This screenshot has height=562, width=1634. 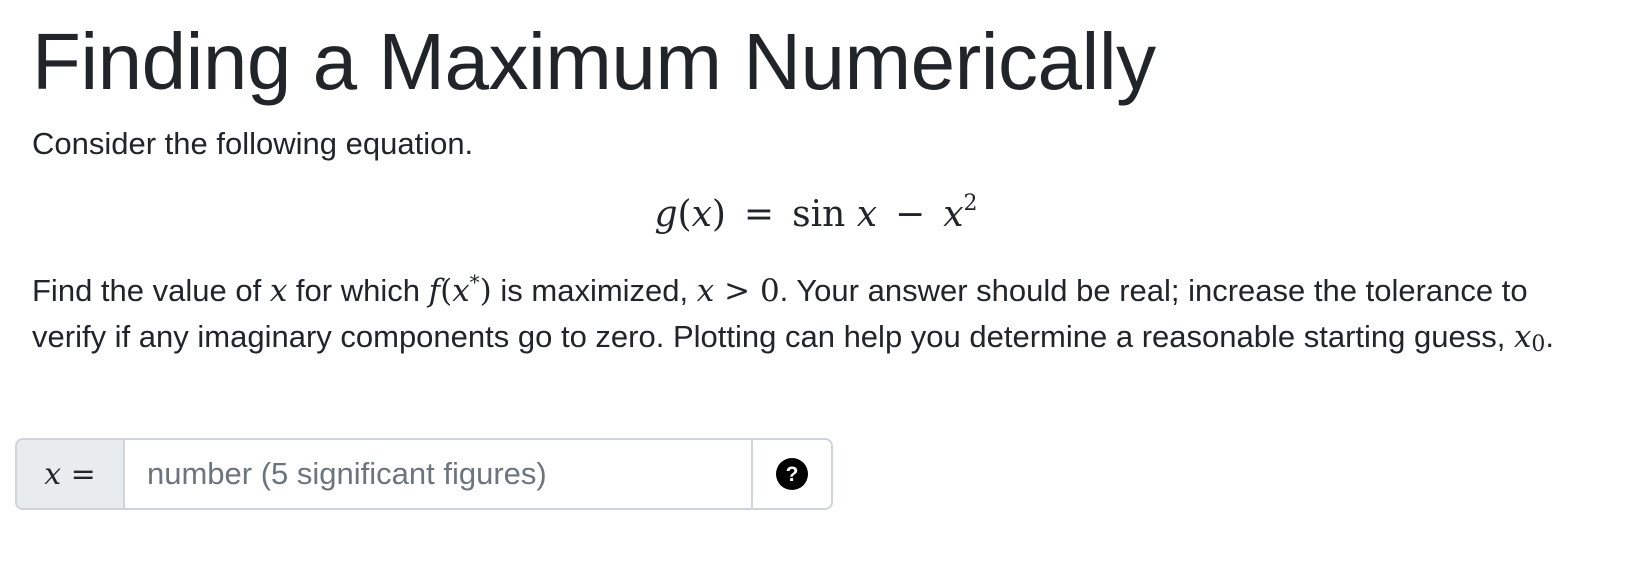 What do you see at coordinates (594, 61) in the screenshot?
I see `question-title: Finding a Maximum Numerically` at bounding box center [594, 61].